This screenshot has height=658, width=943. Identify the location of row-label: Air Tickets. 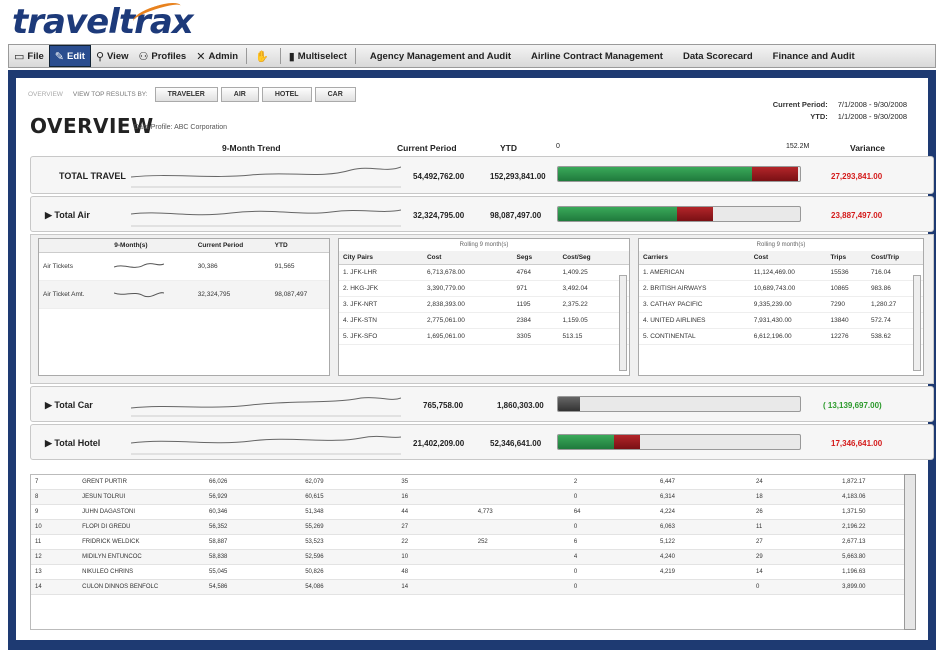
(75, 266).